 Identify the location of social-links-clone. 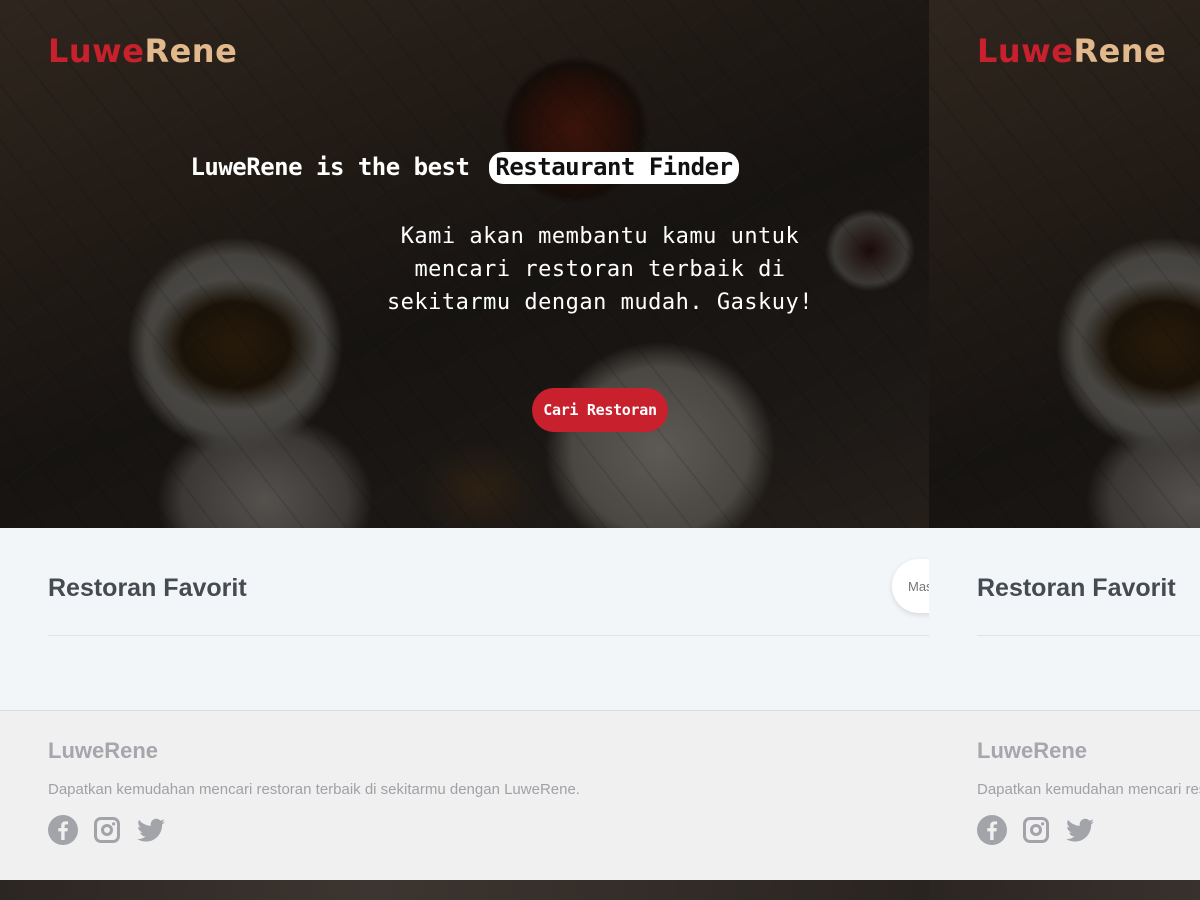
(1036, 830).